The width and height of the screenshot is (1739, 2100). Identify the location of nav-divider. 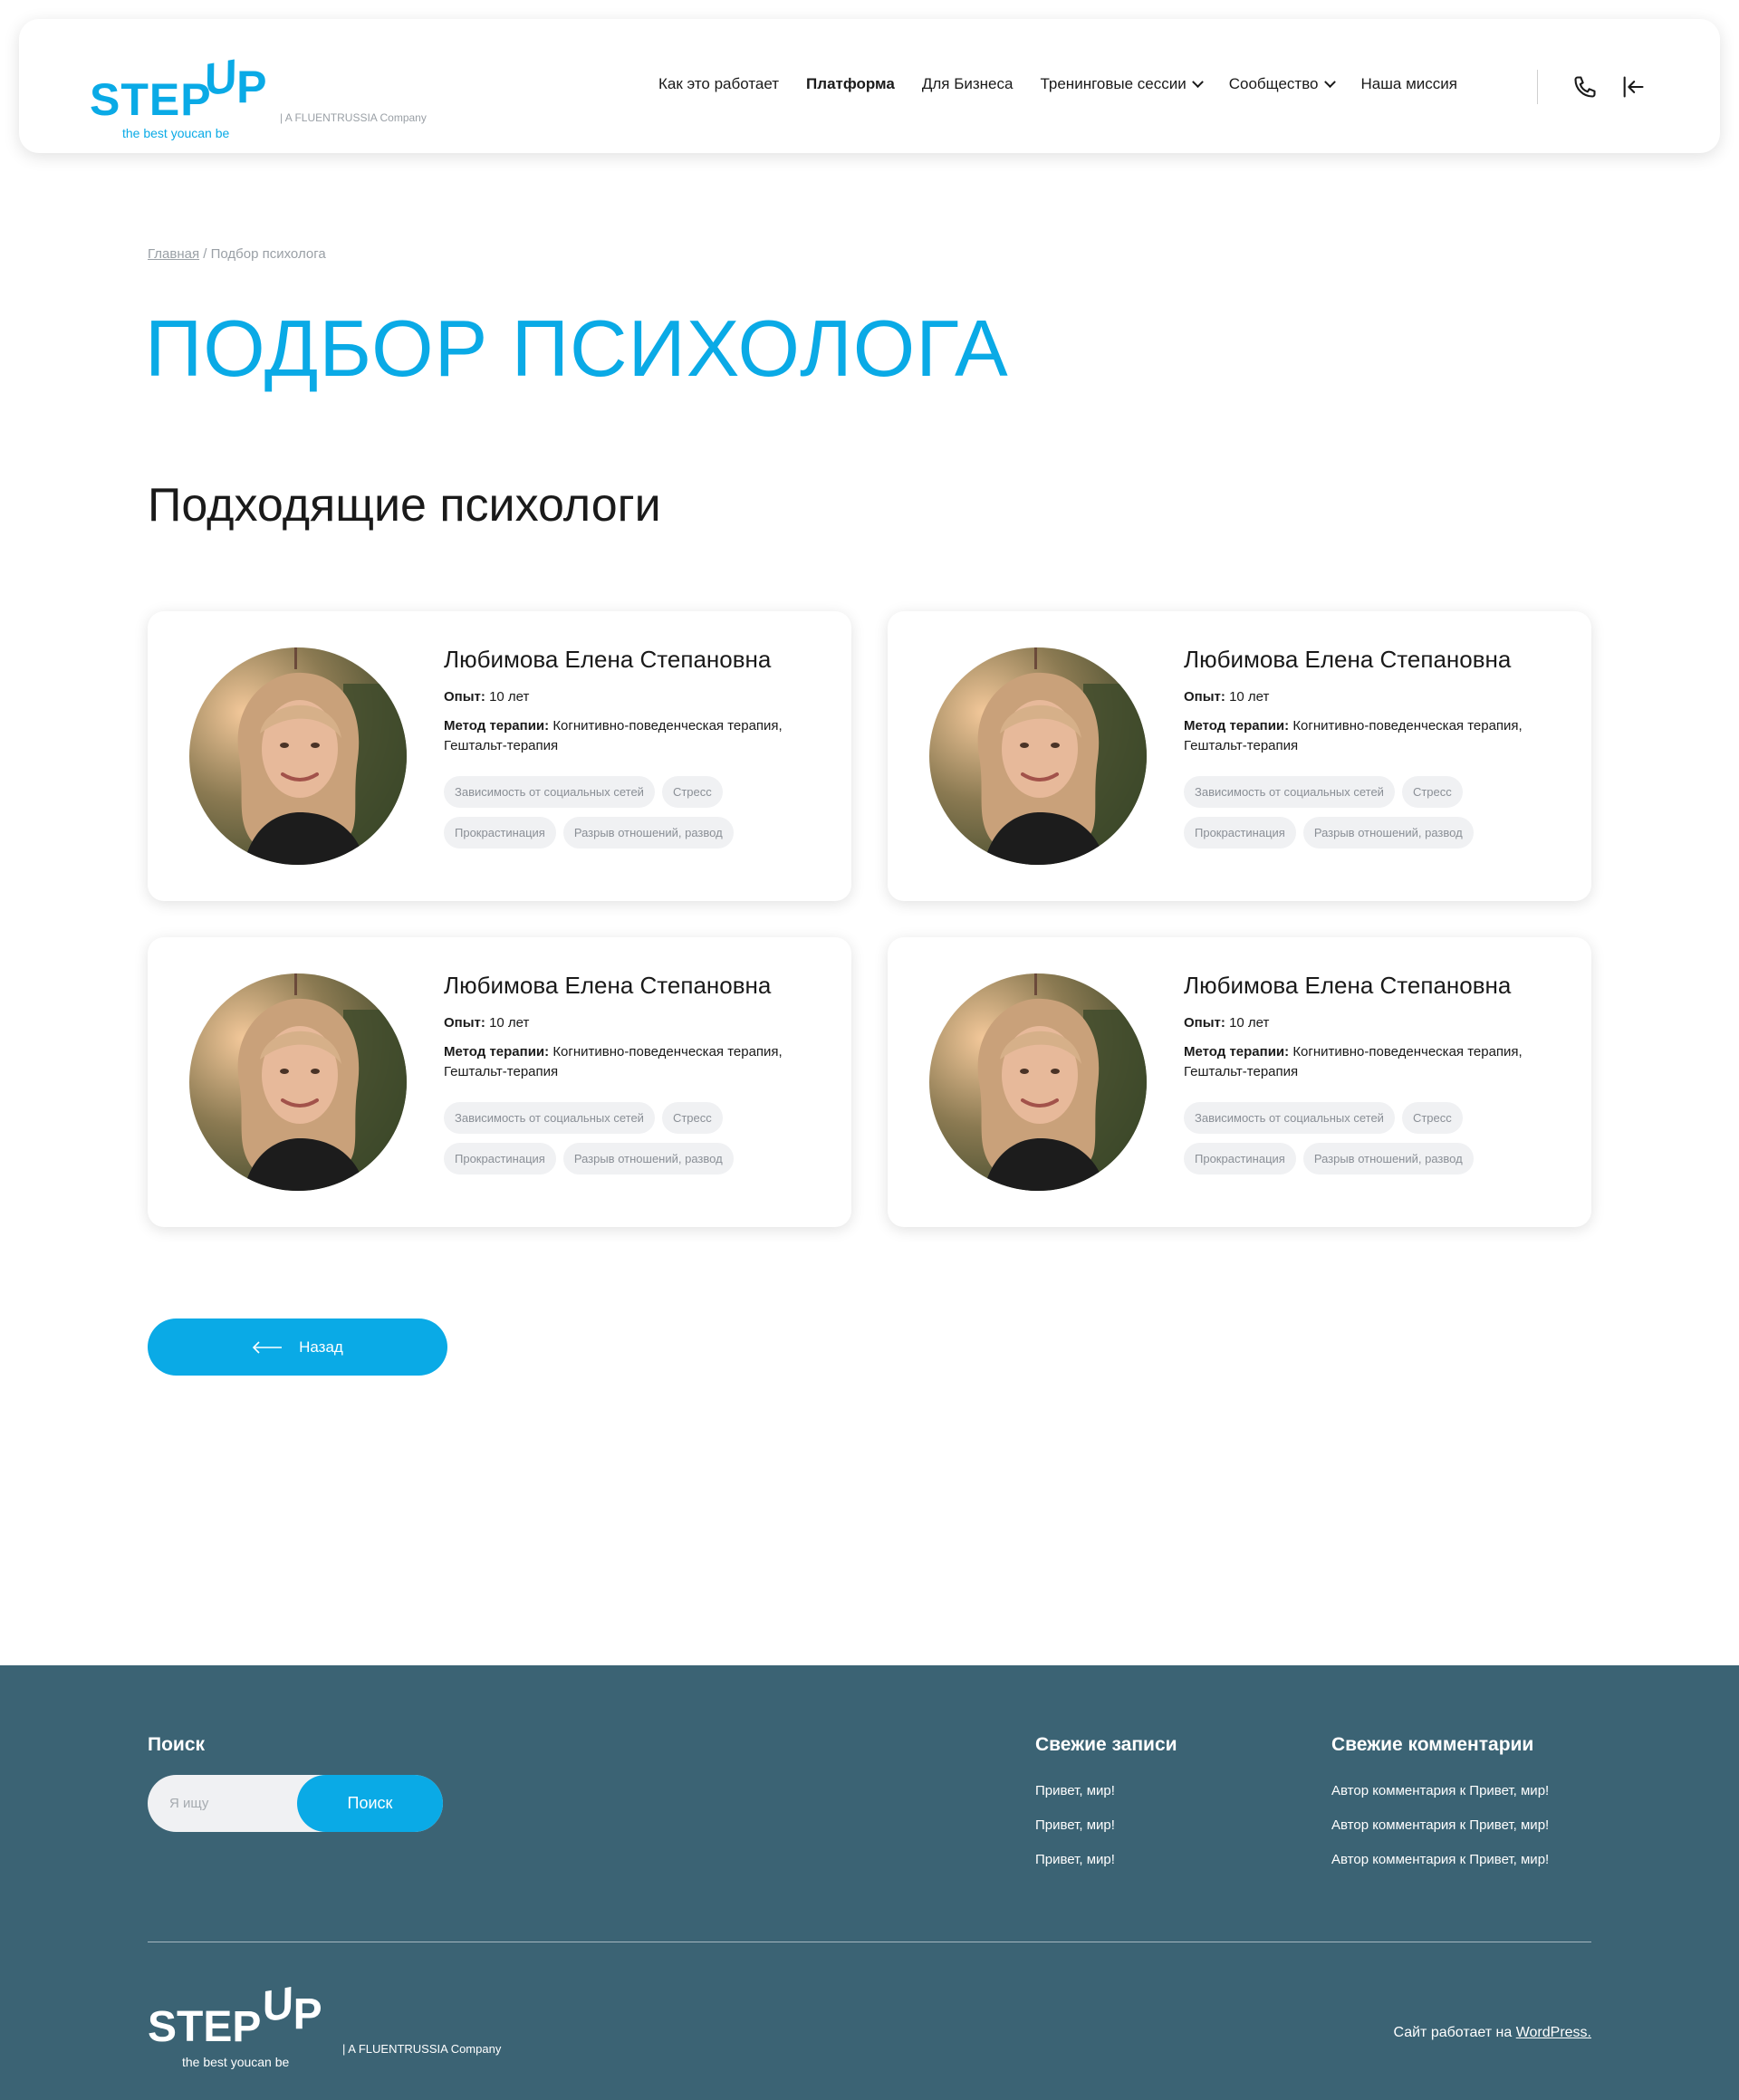
(1537, 87).